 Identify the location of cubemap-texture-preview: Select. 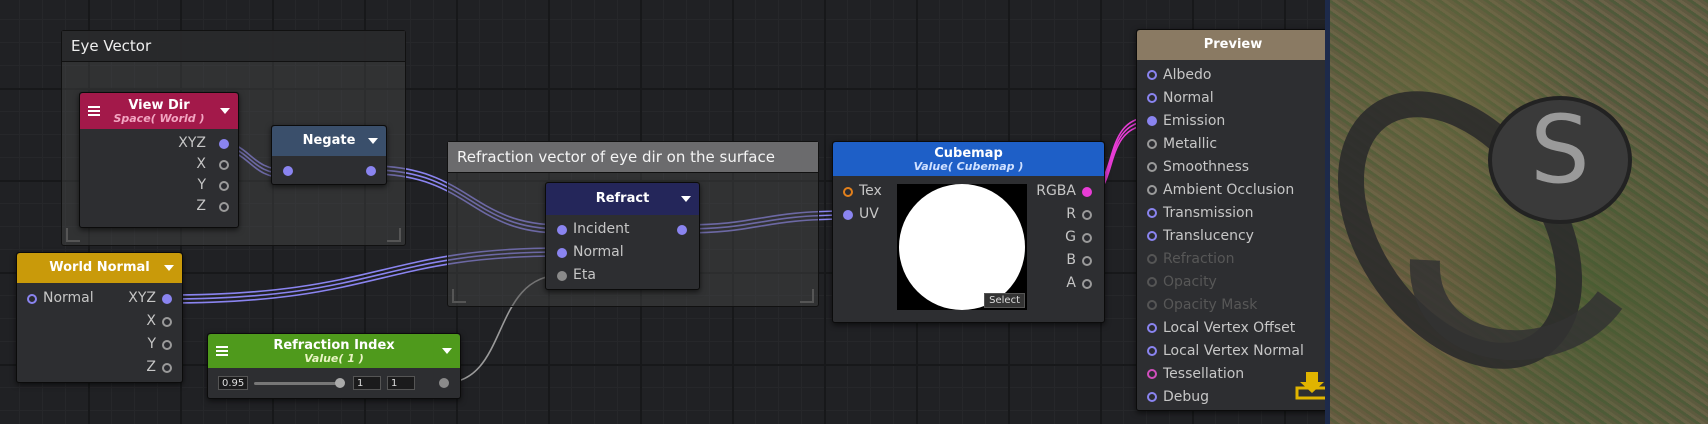
(962, 247).